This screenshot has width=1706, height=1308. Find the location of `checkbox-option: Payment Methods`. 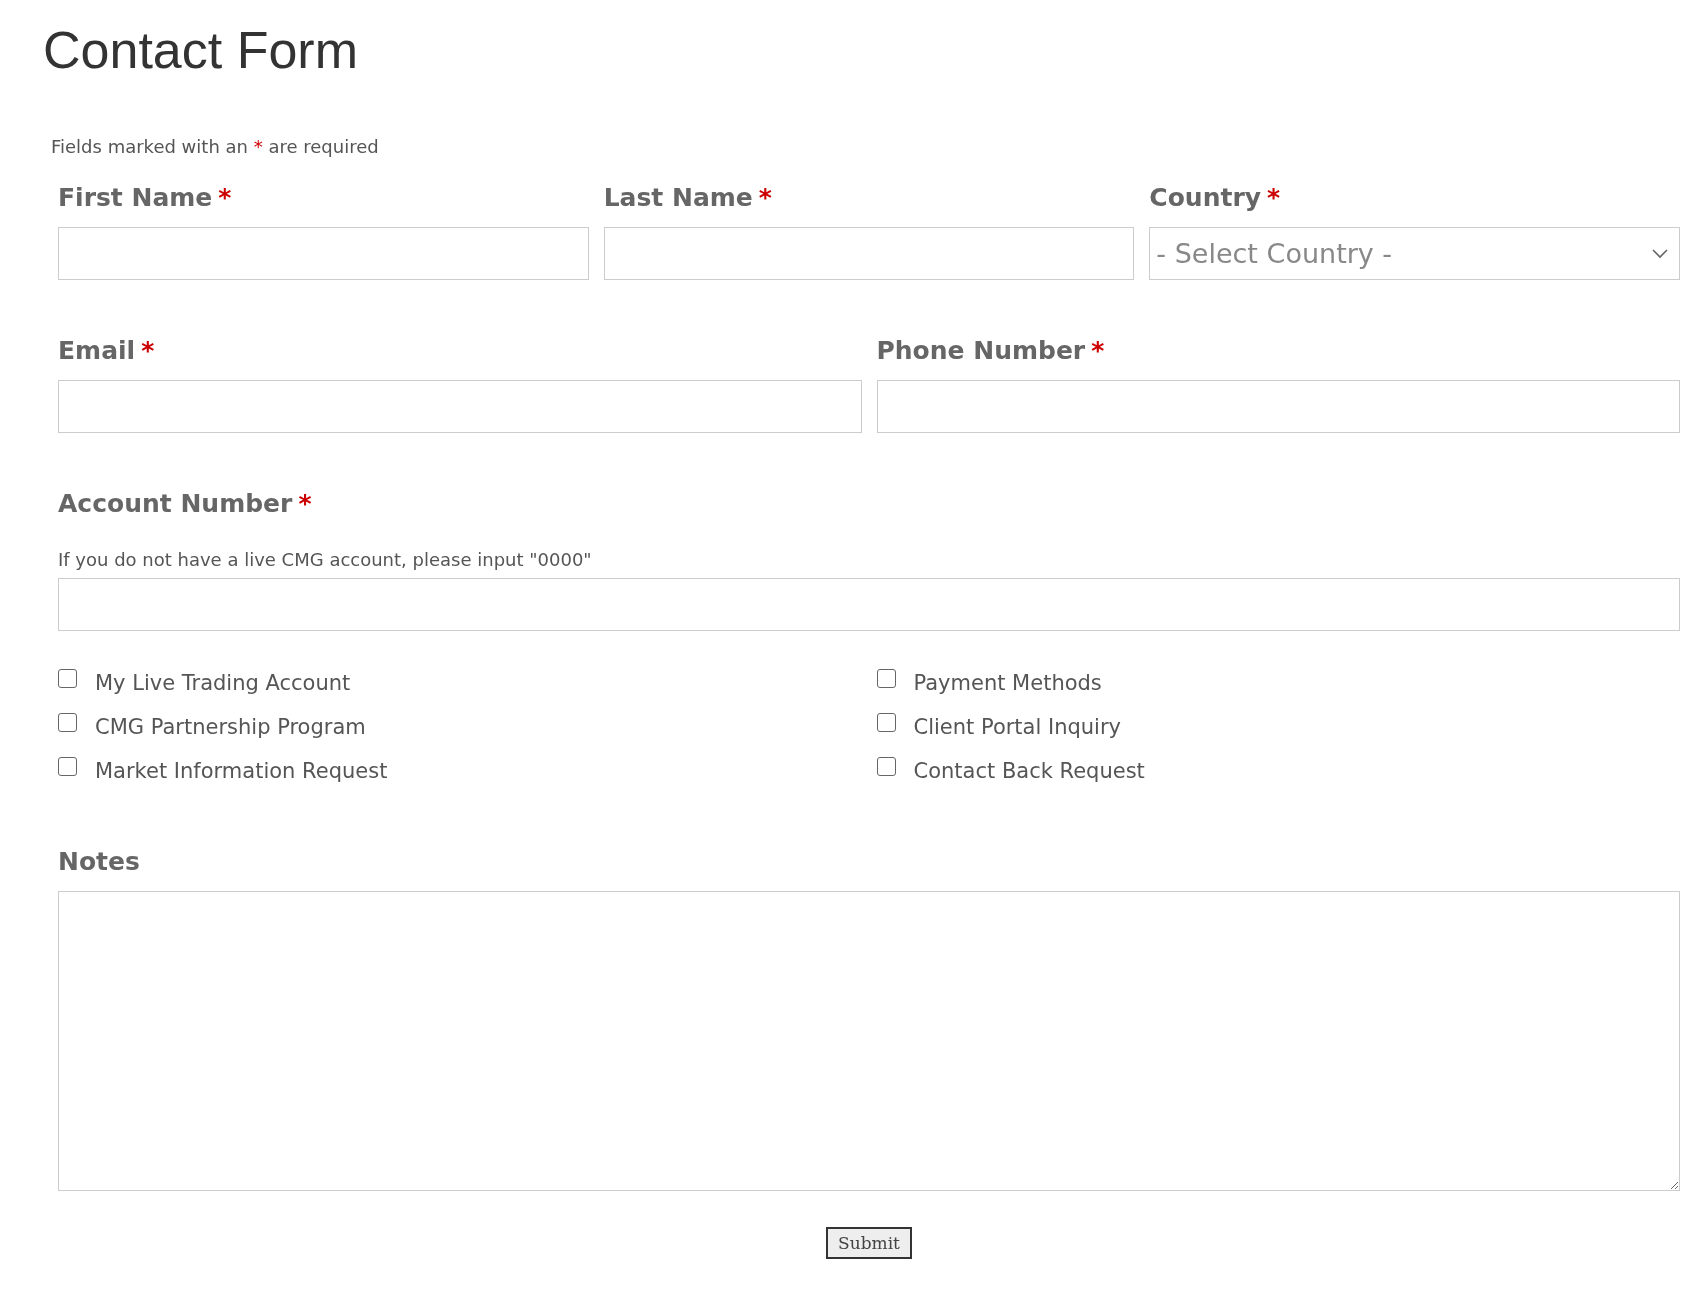

checkbox-option: Payment Methods is located at coordinates (1278, 683).